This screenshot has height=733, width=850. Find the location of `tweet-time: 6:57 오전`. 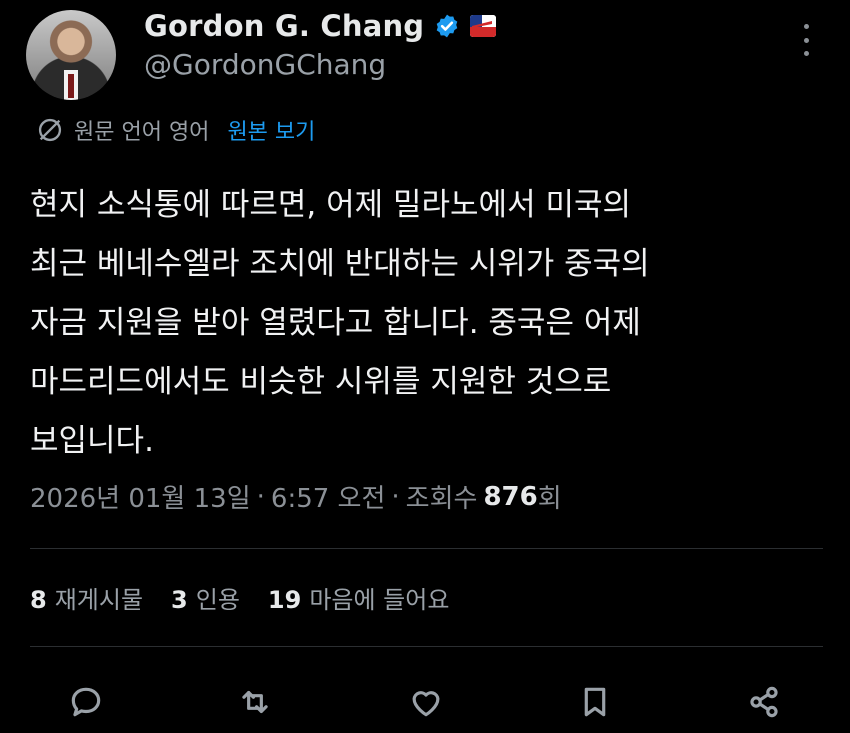

tweet-time: 6:57 오전 is located at coordinates (328, 496).